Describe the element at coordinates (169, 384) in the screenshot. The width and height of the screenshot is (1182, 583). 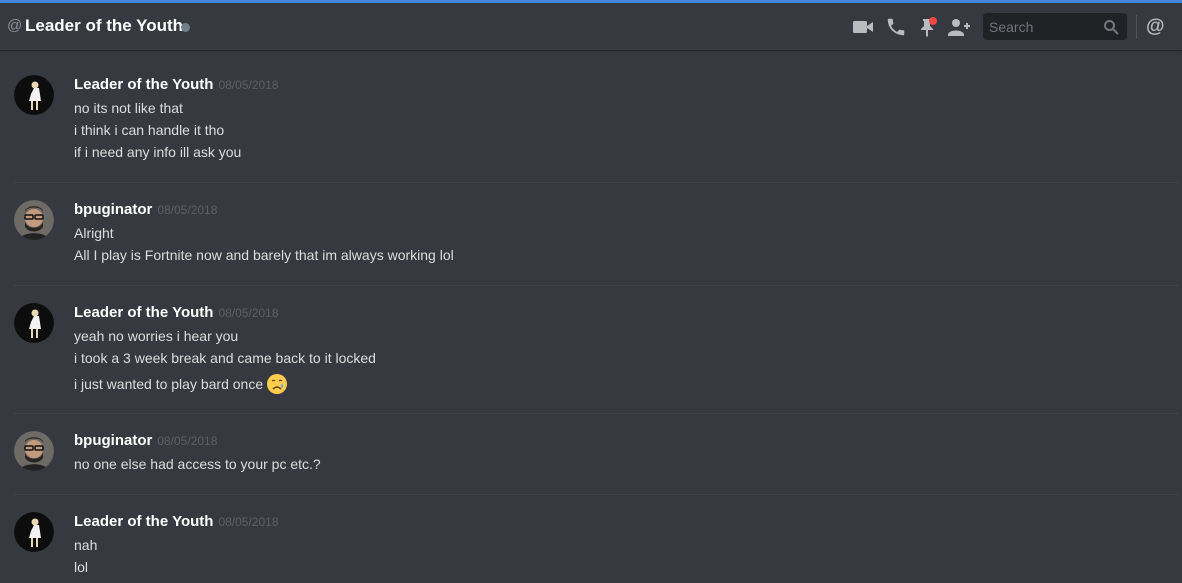
I see `message-text: i just wanted to play bard once` at that location.